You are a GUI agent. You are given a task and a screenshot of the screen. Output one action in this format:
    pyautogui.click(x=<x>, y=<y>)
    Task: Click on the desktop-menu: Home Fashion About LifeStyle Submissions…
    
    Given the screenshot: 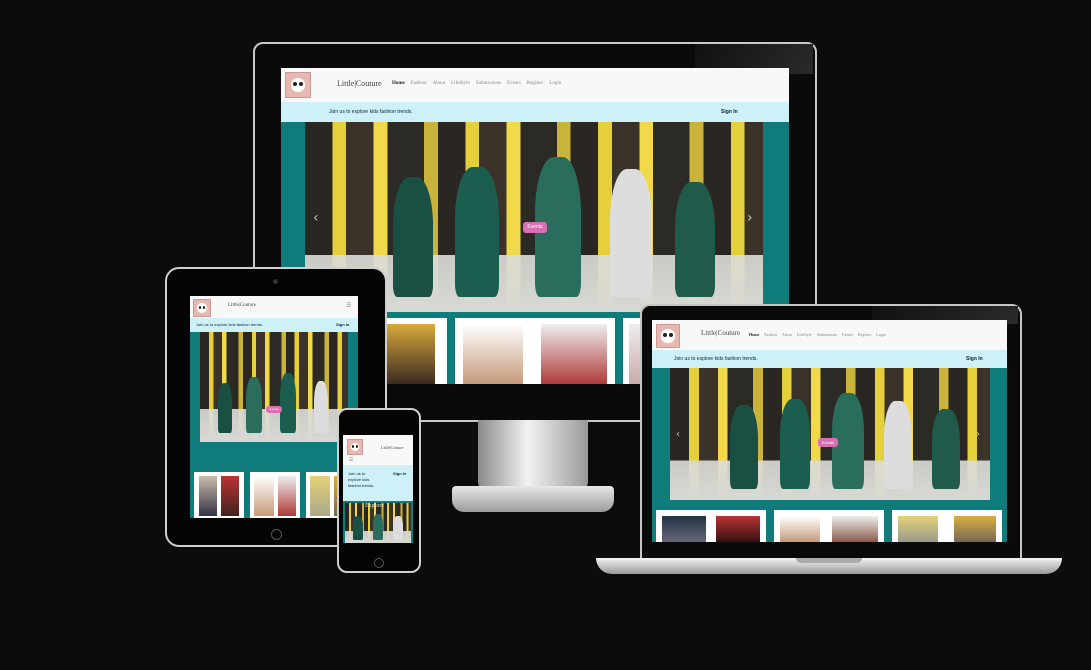 What is the action you would take?
    pyautogui.click(x=476, y=83)
    